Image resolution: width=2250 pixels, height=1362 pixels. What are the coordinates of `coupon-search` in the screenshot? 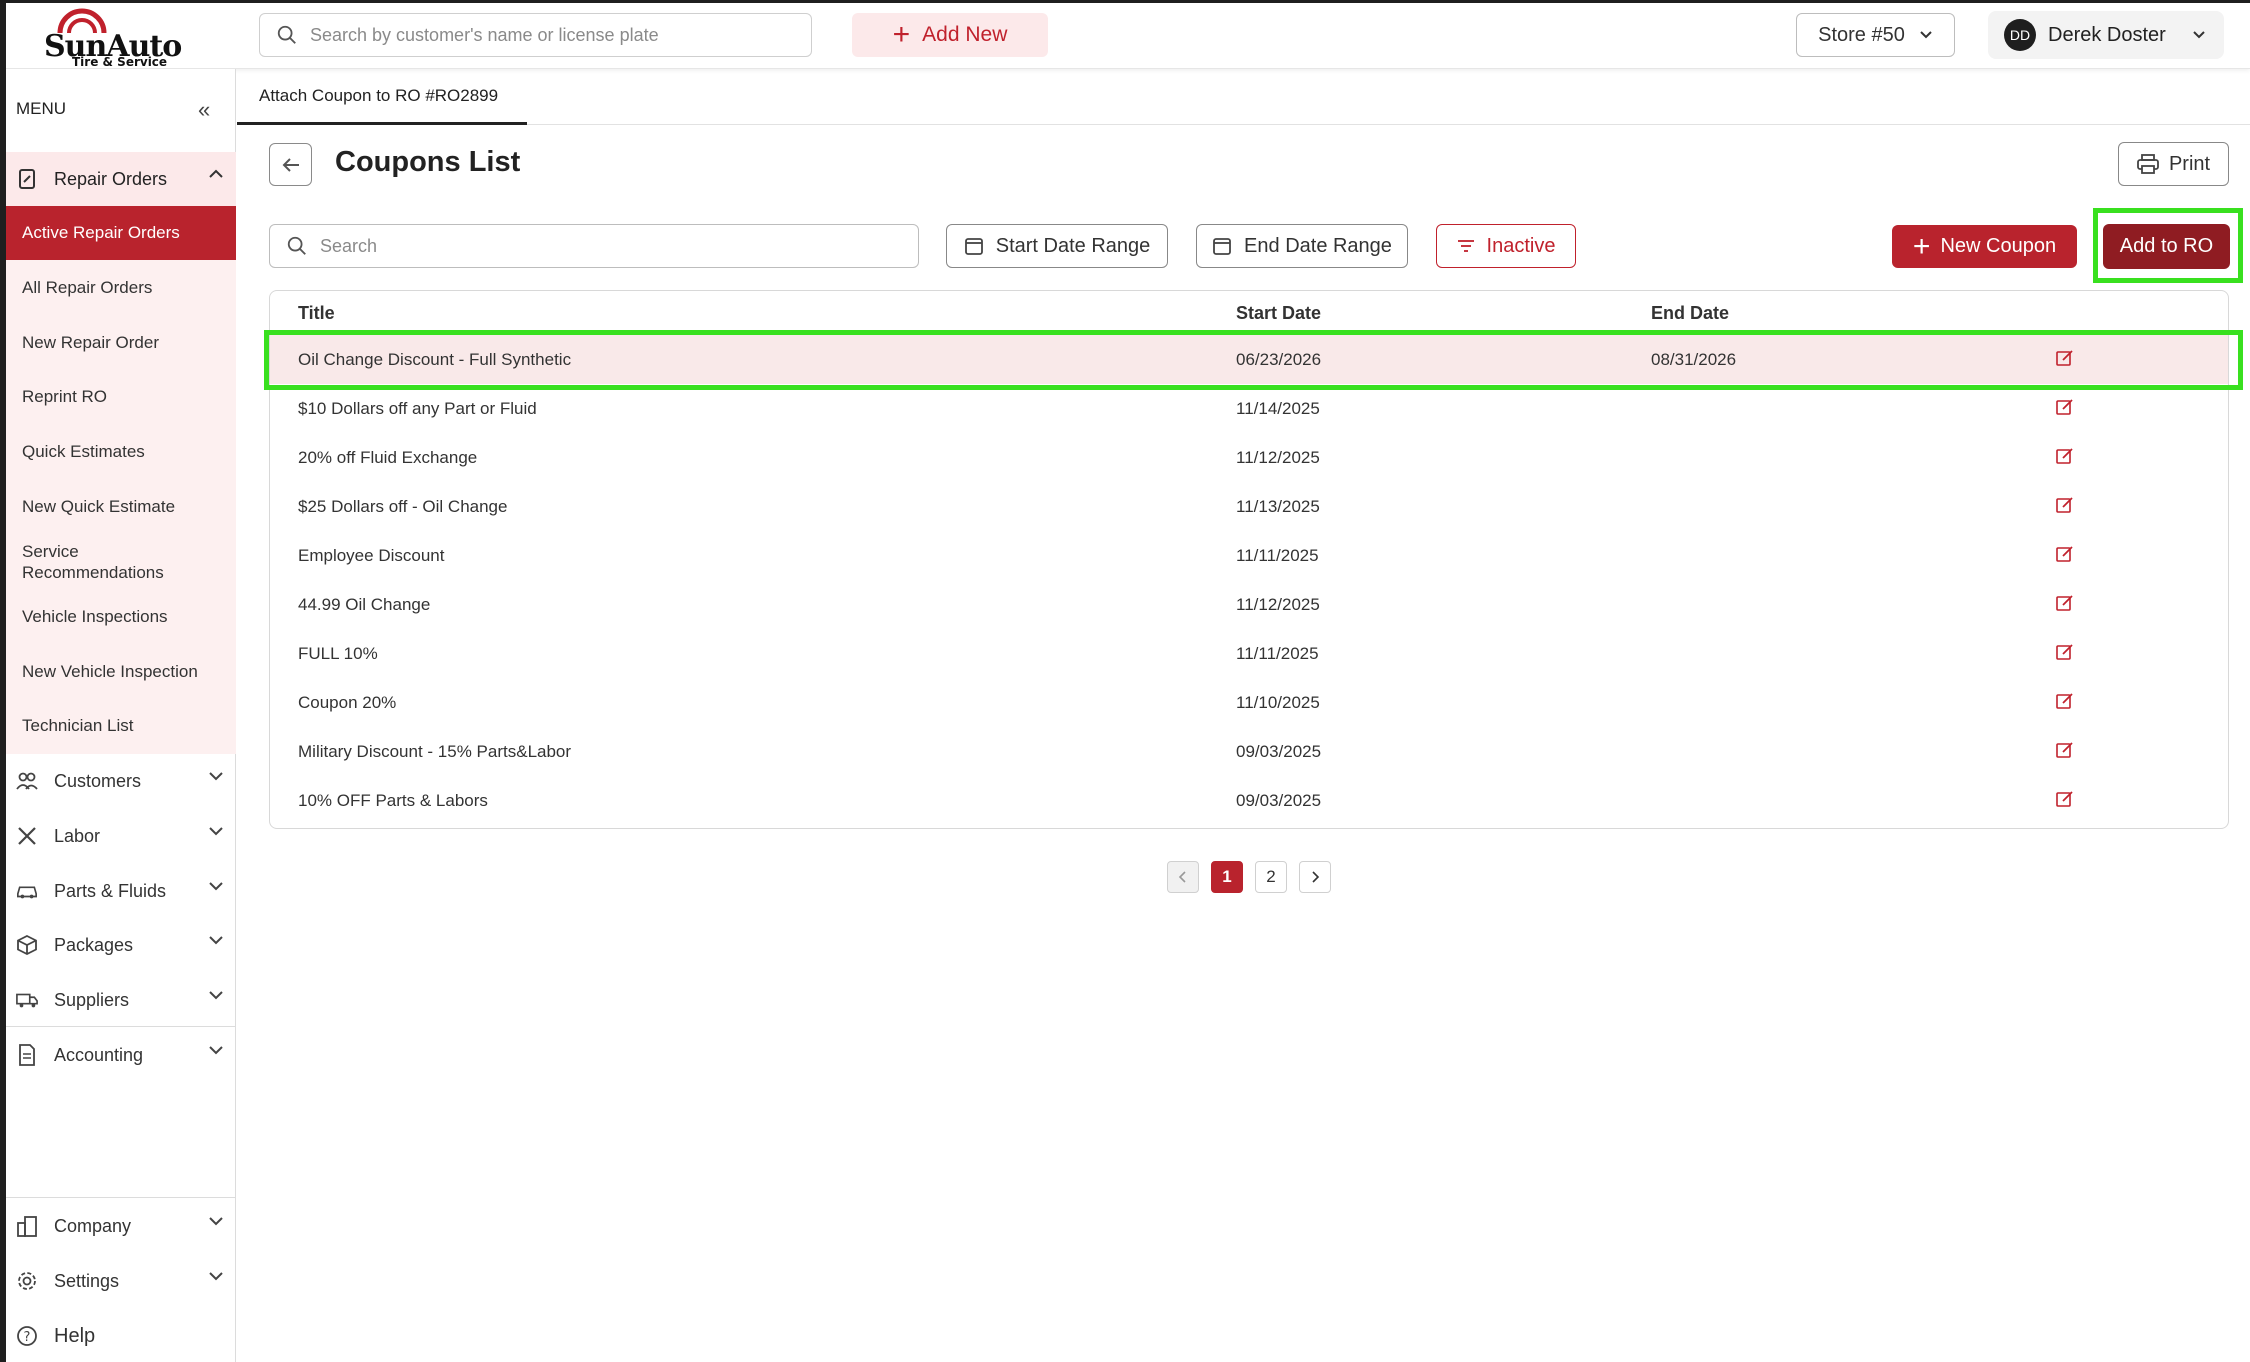 It's located at (594, 246).